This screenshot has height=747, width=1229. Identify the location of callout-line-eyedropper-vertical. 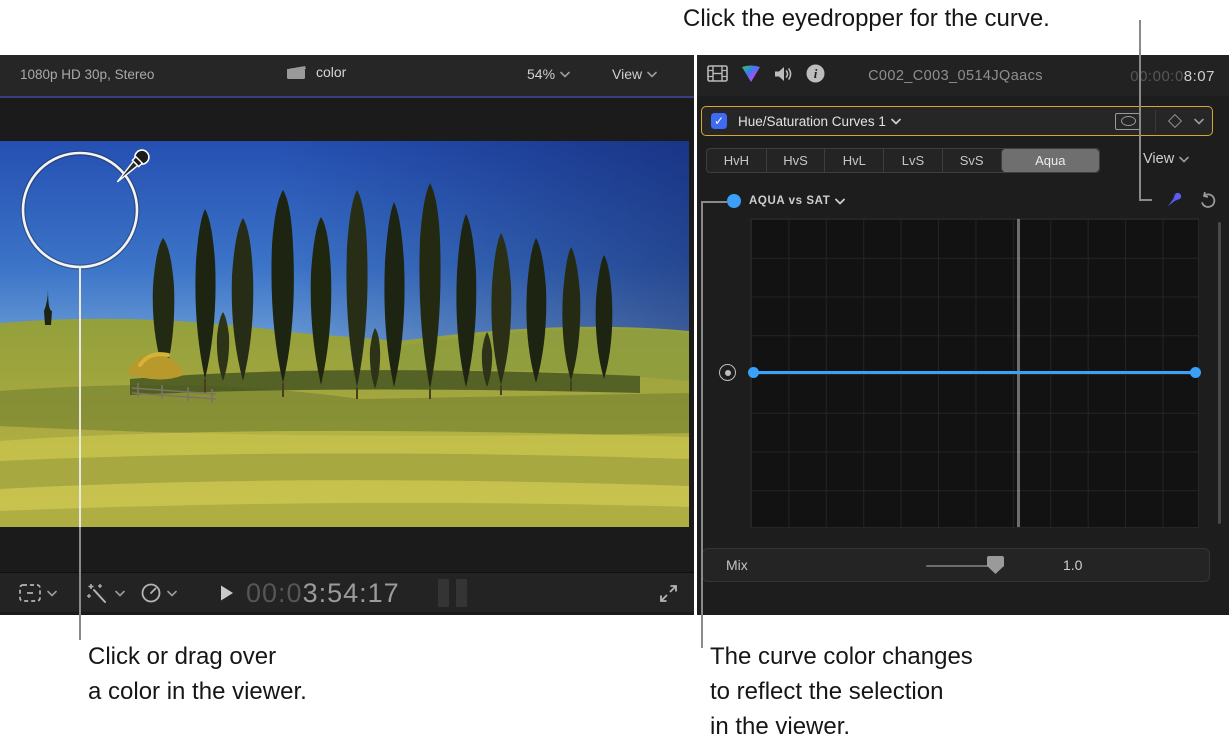
(1140, 110).